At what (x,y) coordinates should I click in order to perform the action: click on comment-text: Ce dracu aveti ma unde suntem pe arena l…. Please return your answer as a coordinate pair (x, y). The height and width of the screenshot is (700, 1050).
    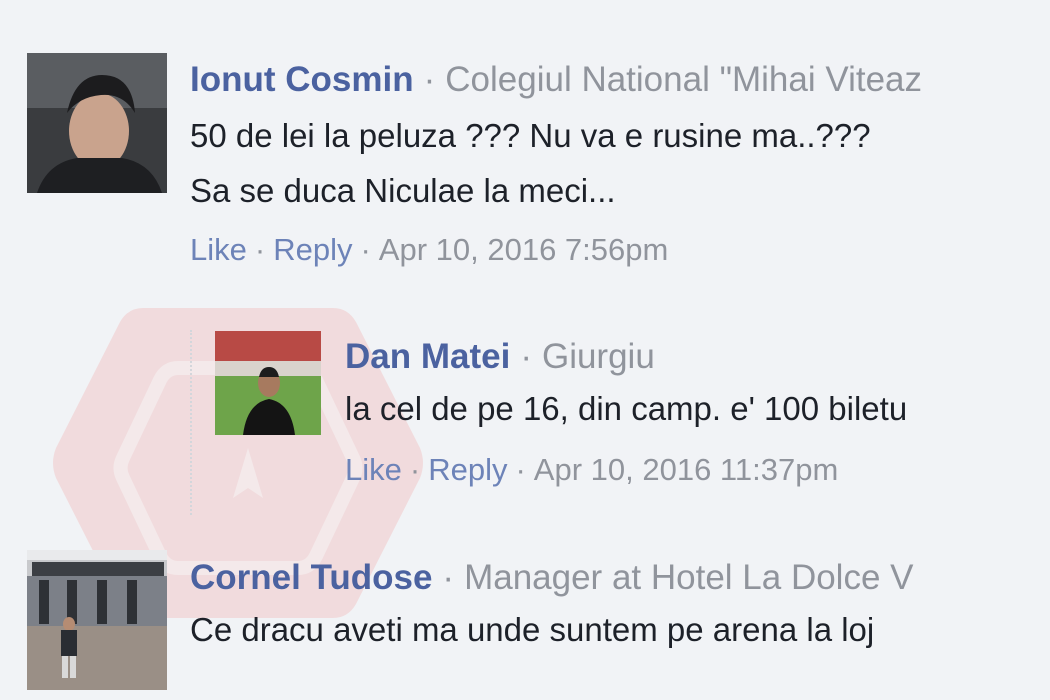
    Looking at the image, I should click on (552, 629).